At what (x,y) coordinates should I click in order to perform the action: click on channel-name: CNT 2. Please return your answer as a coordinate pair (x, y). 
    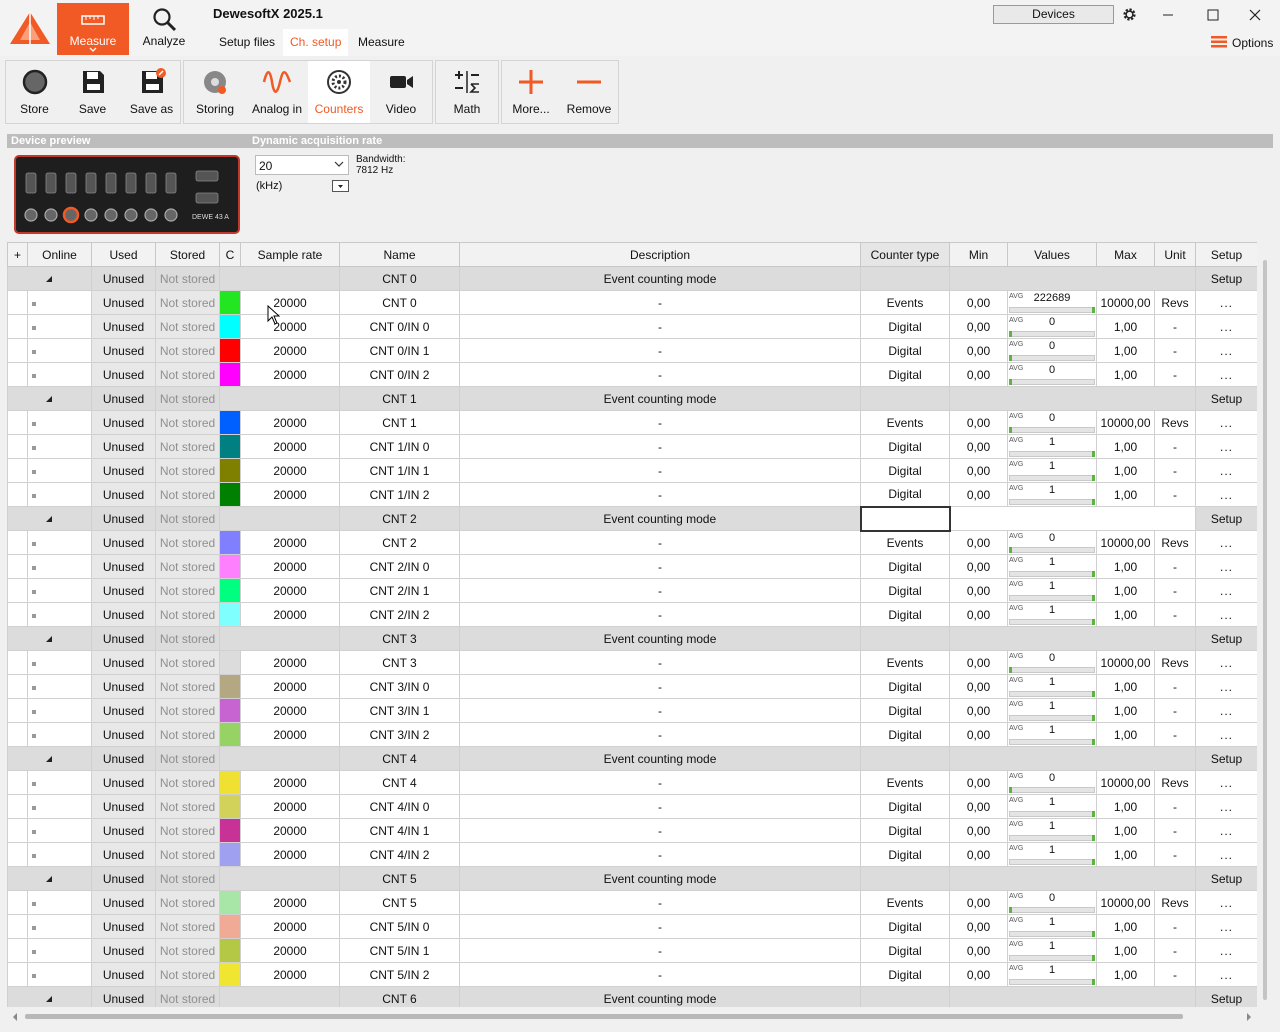
    Looking at the image, I should click on (399, 542).